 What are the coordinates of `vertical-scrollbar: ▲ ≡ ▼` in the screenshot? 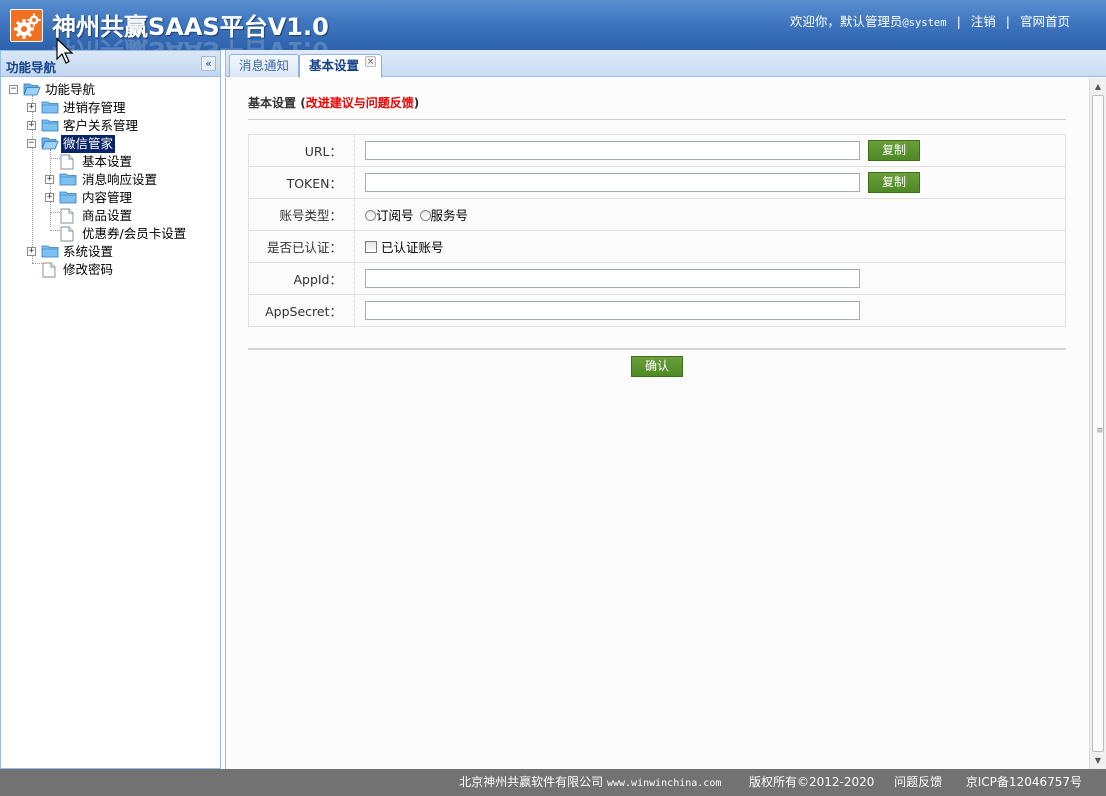 It's located at (1097, 423).